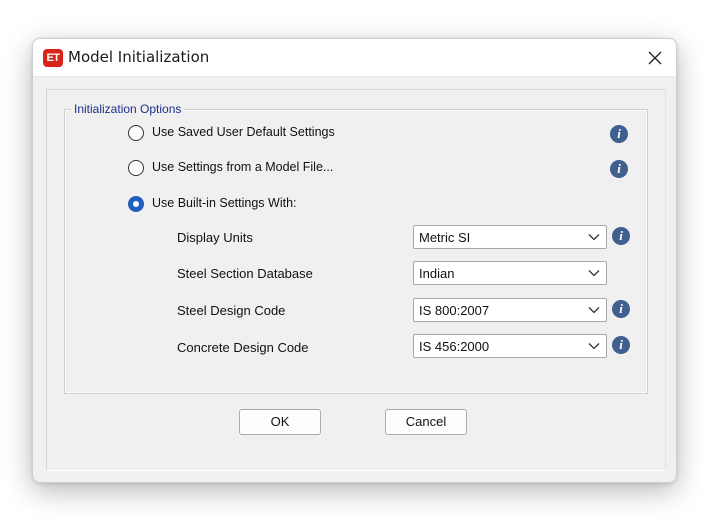 Image resolution: width=727 pixels, height=527 pixels. I want to click on window-title: Model Initialization, so click(139, 57).